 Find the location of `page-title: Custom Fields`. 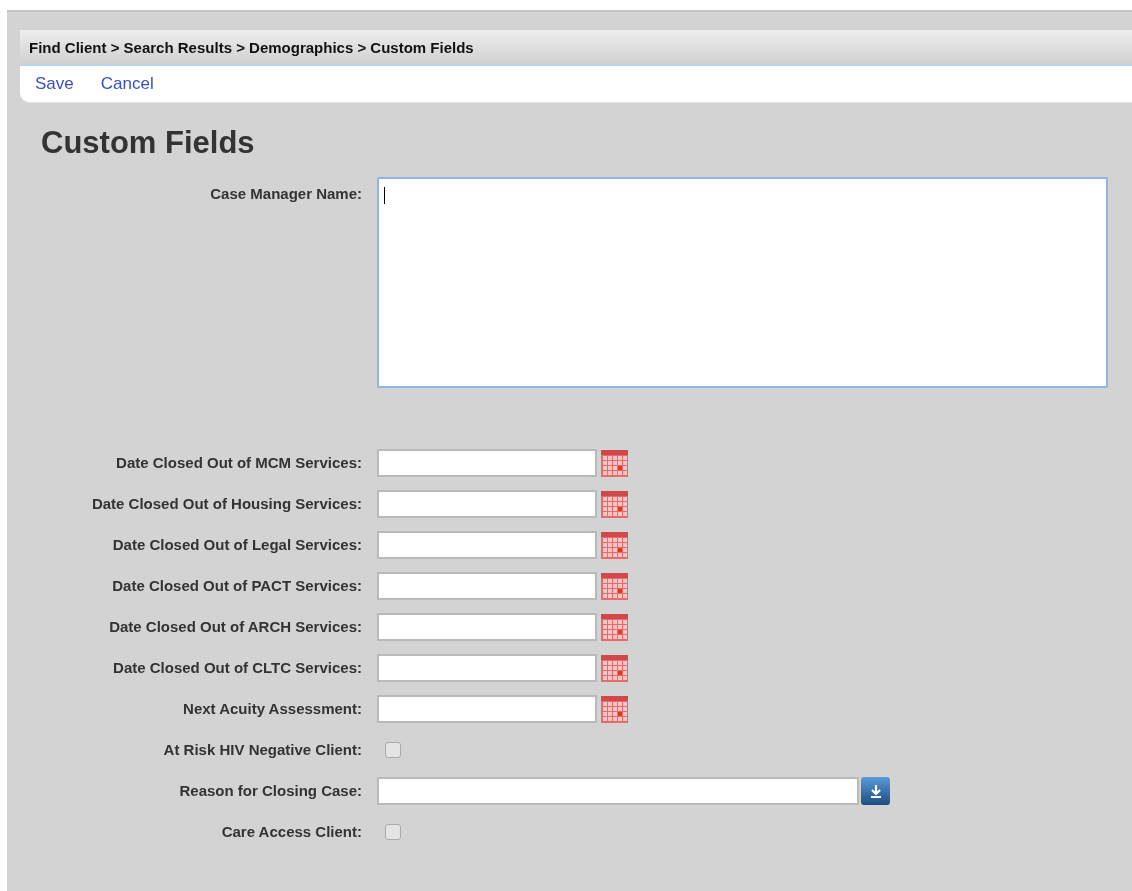

page-title: Custom Fields is located at coordinates (148, 143).